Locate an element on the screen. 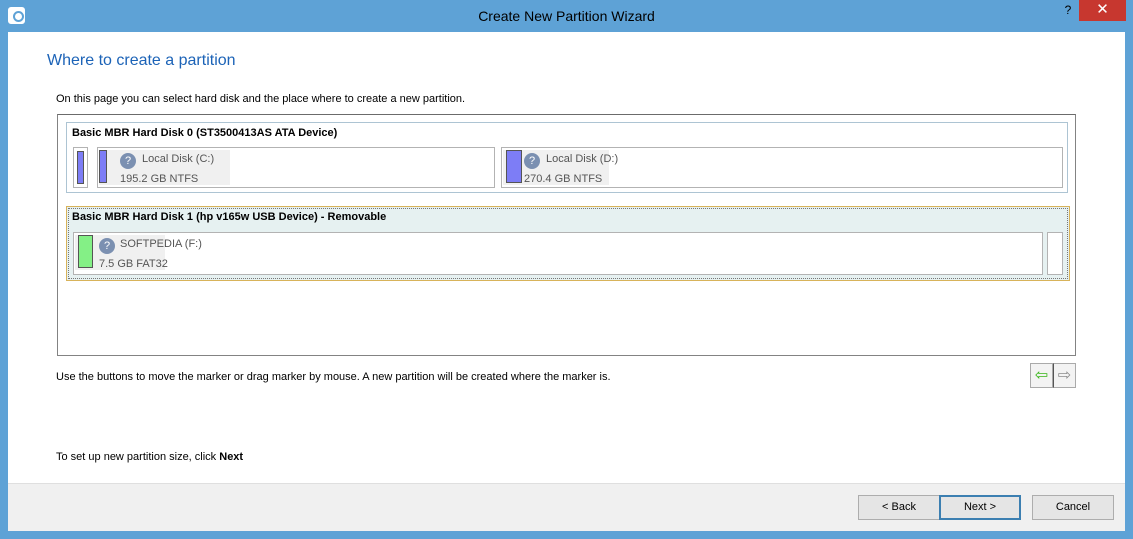  move-marker-right-button: ⇨ is located at coordinates (1064, 375).